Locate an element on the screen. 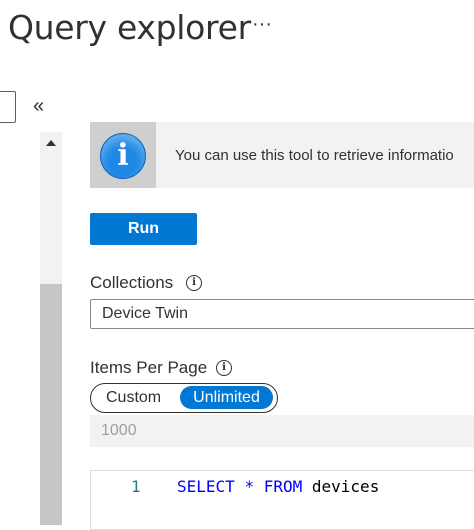  items-per-page-label: Items Per Page is located at coordinates (149, 367).